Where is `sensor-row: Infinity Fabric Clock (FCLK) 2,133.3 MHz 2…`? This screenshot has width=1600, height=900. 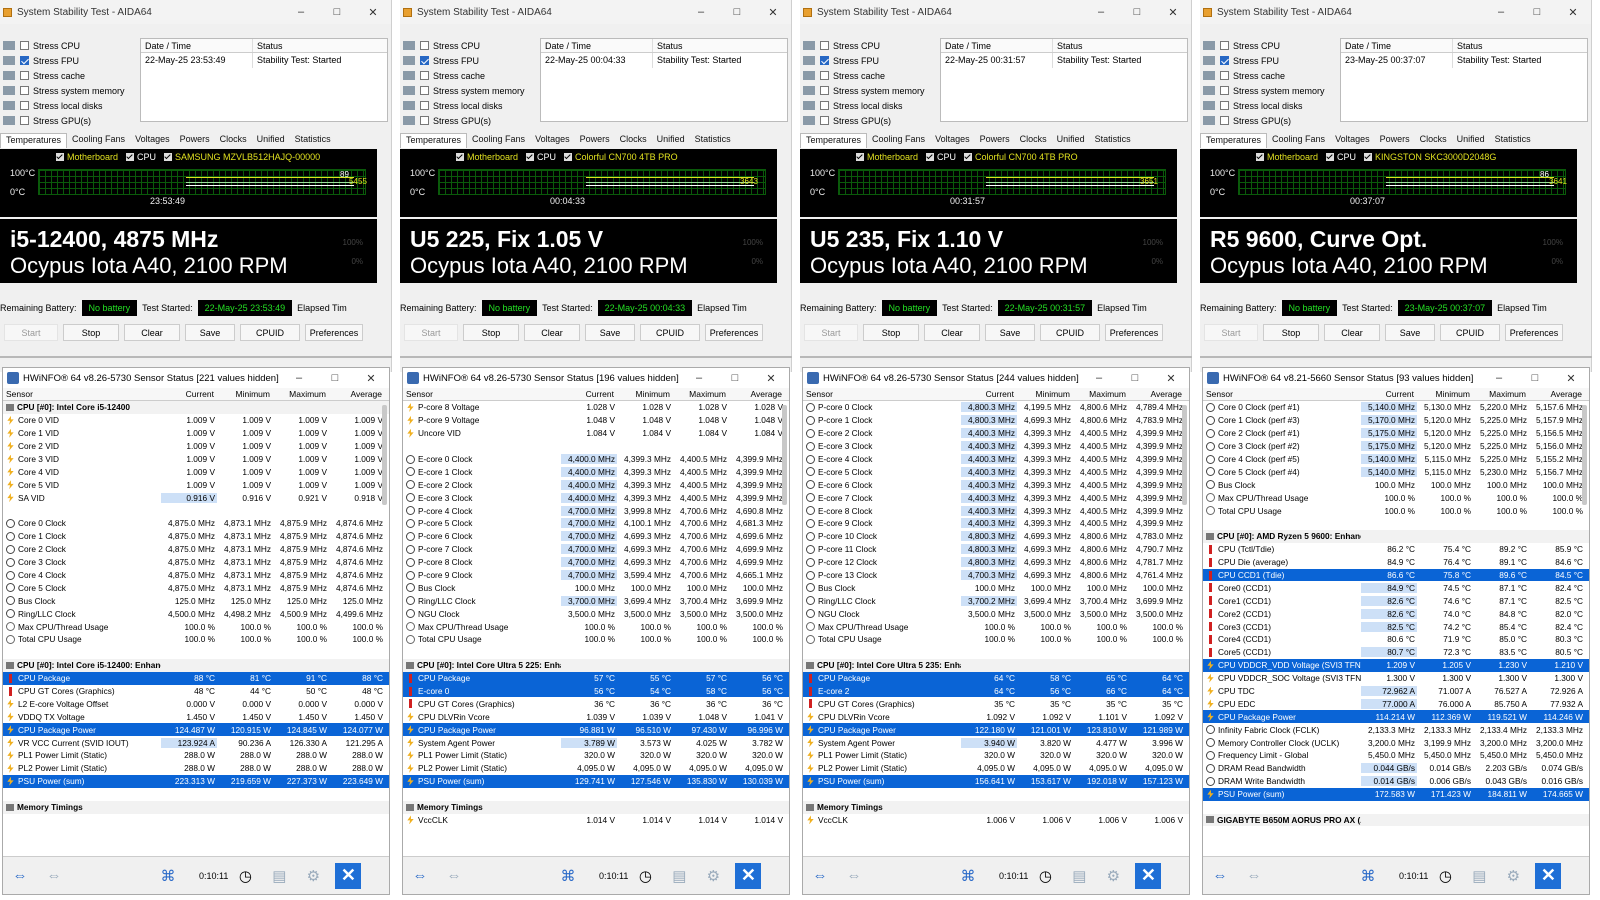 sensor-row: Infinity Fabric Clock (FCLK) 2,133.3 MHz 2… is located at coordinates (1396, 729).